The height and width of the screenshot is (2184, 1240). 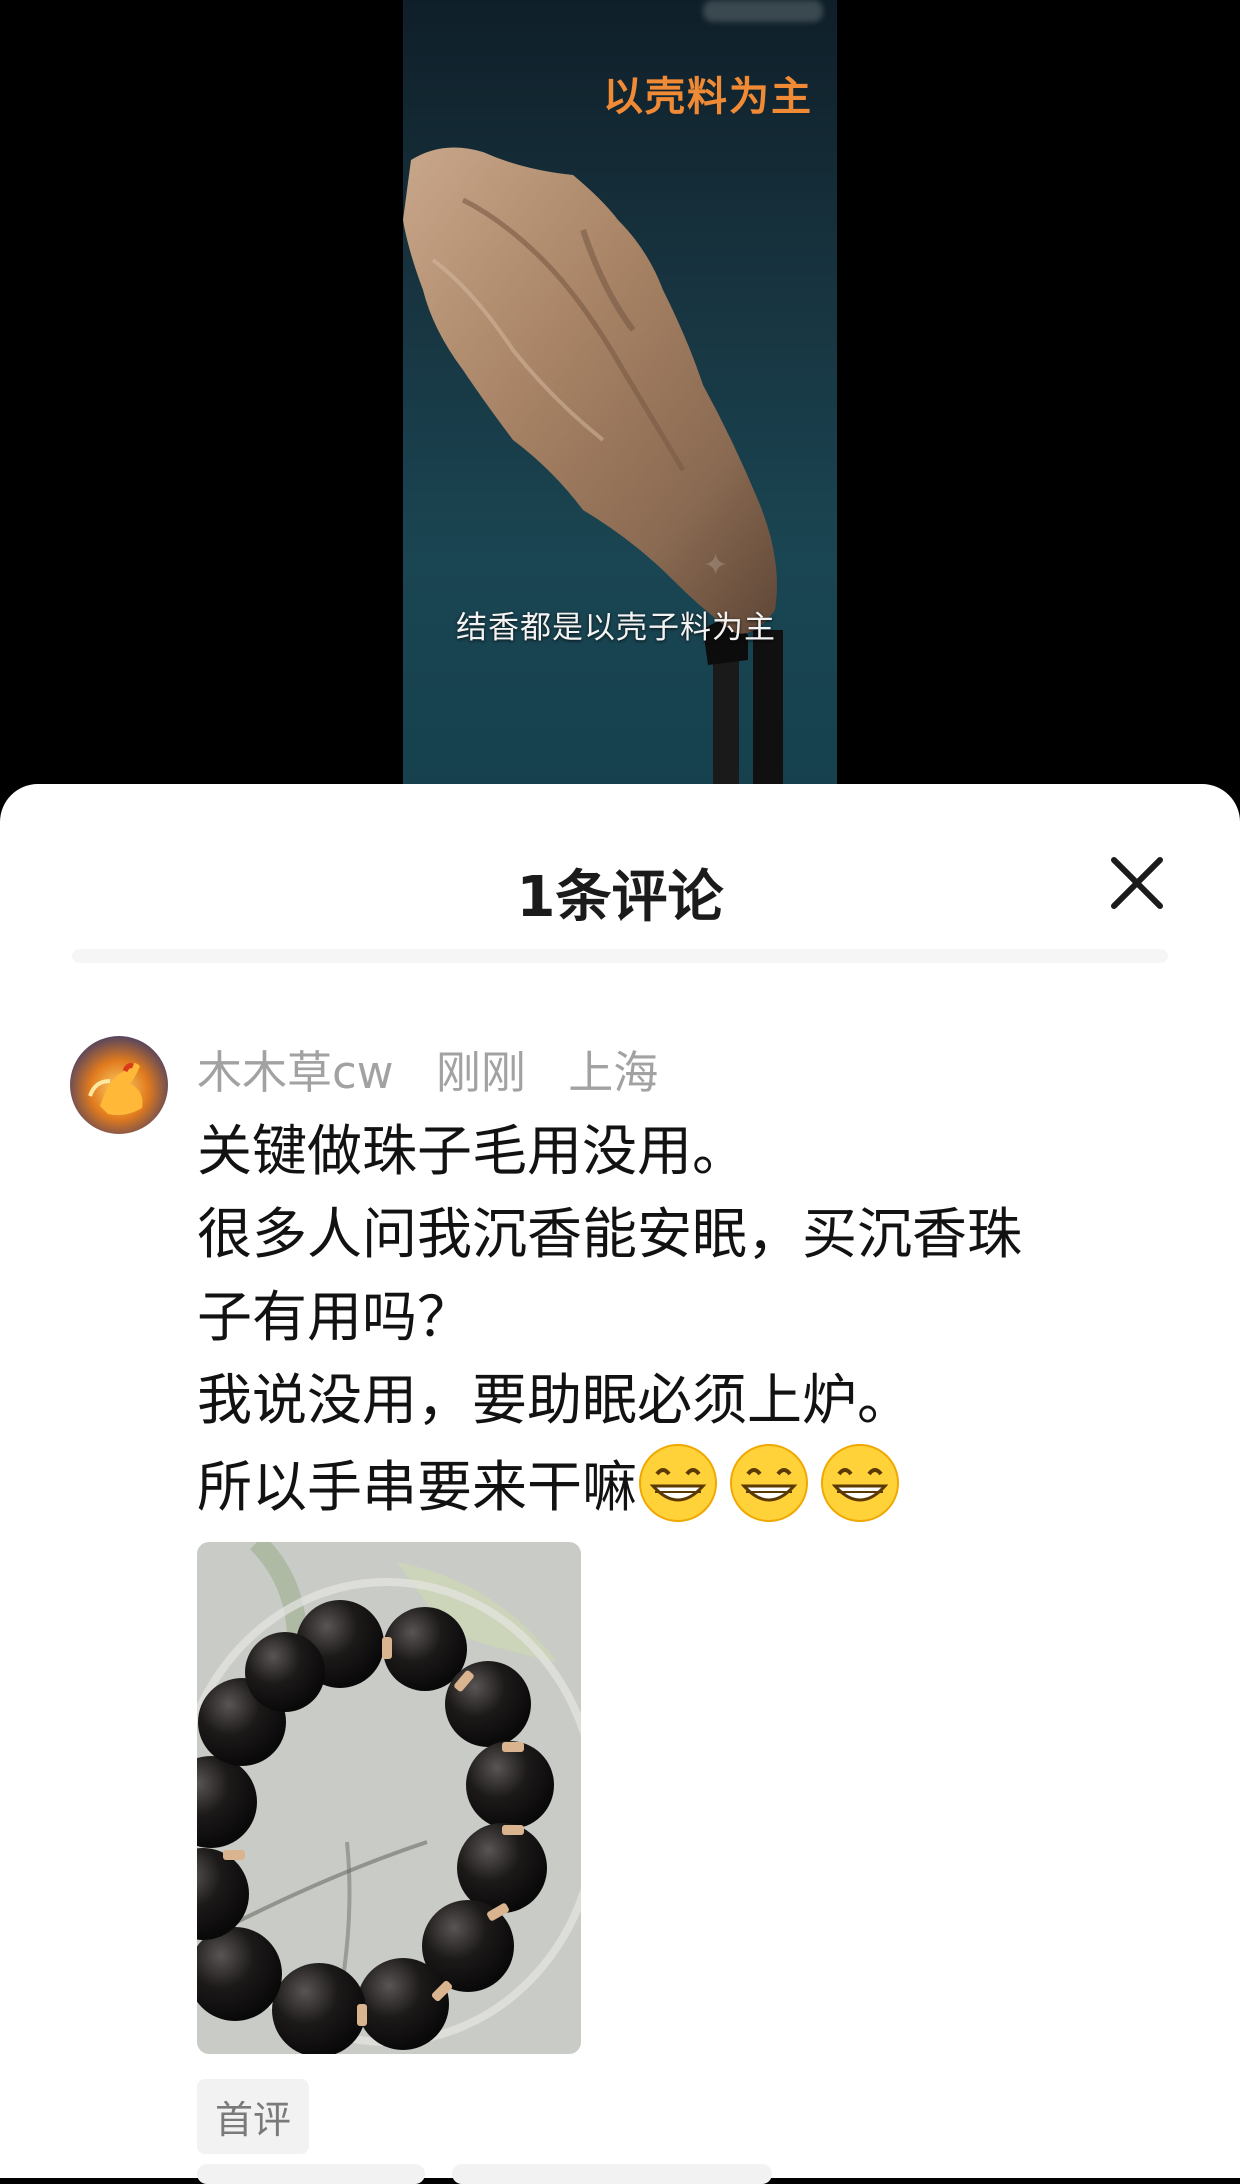 I want to click on close-icon, so click(x=1137, y=883).